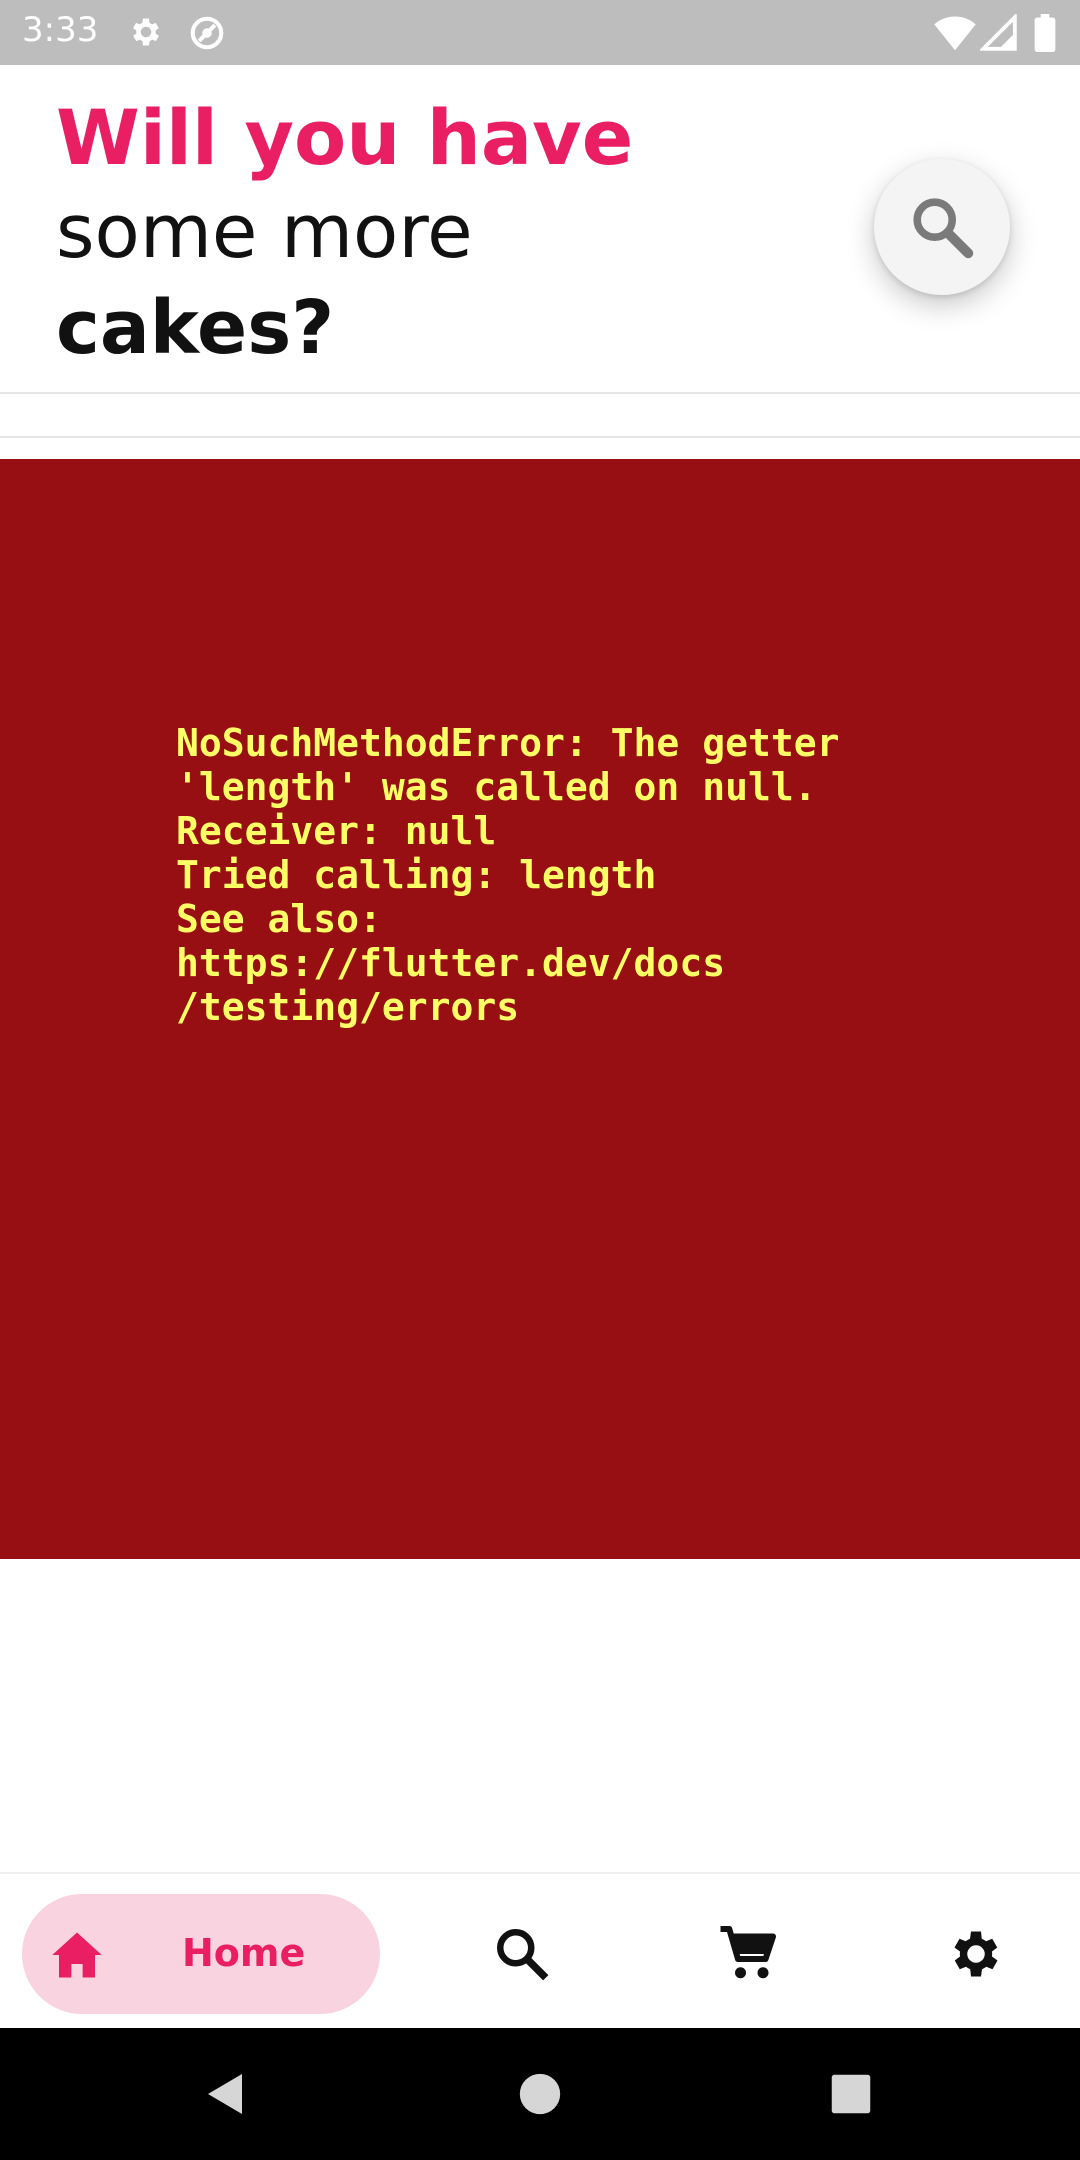 Image resolution: width=1080 pixels, height=2160 pixels. What do you see at coordinates (540, 393) in the screenshot?
I see `header-divider` at bounding box center [540, 393].